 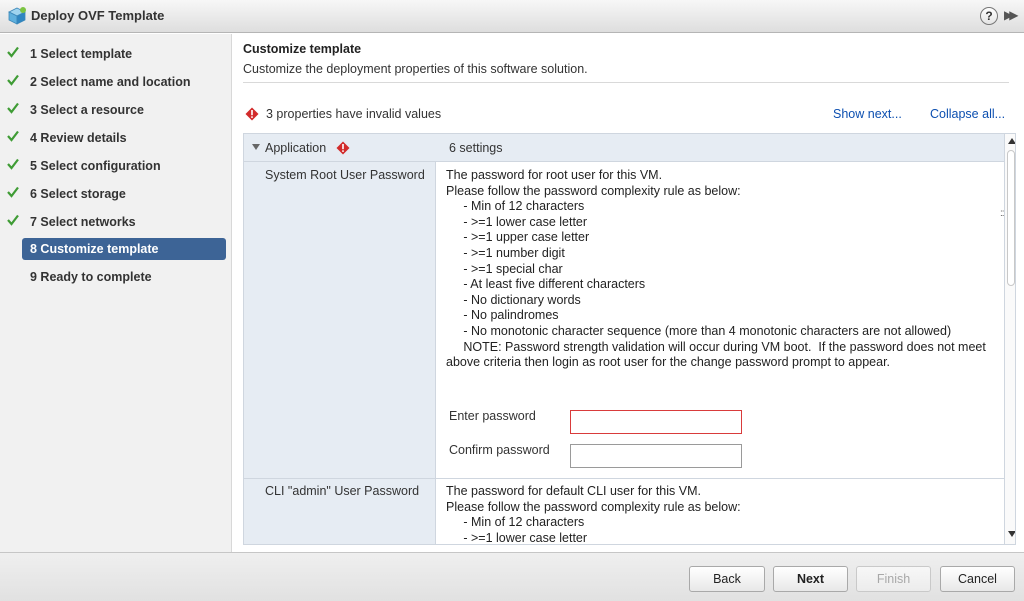 What do you see at coordinates (977, 579) in the screenshot?
I see `cancel-button: Cancel` at bounding box center [977, 579].